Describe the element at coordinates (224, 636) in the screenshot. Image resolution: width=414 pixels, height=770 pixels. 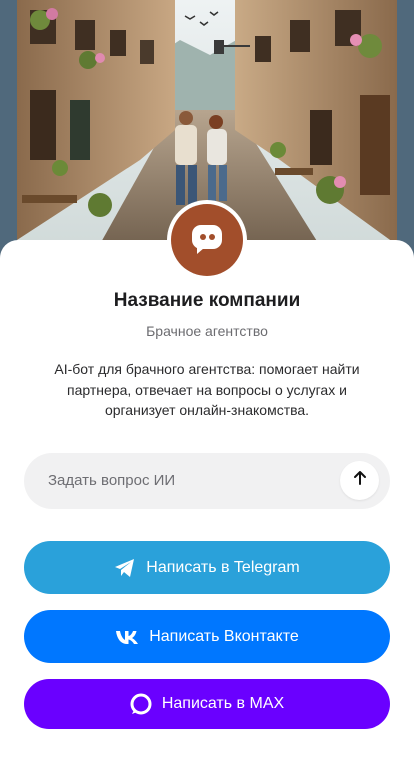
I see `vk-button-label: Написать Вконтакте` at that location.